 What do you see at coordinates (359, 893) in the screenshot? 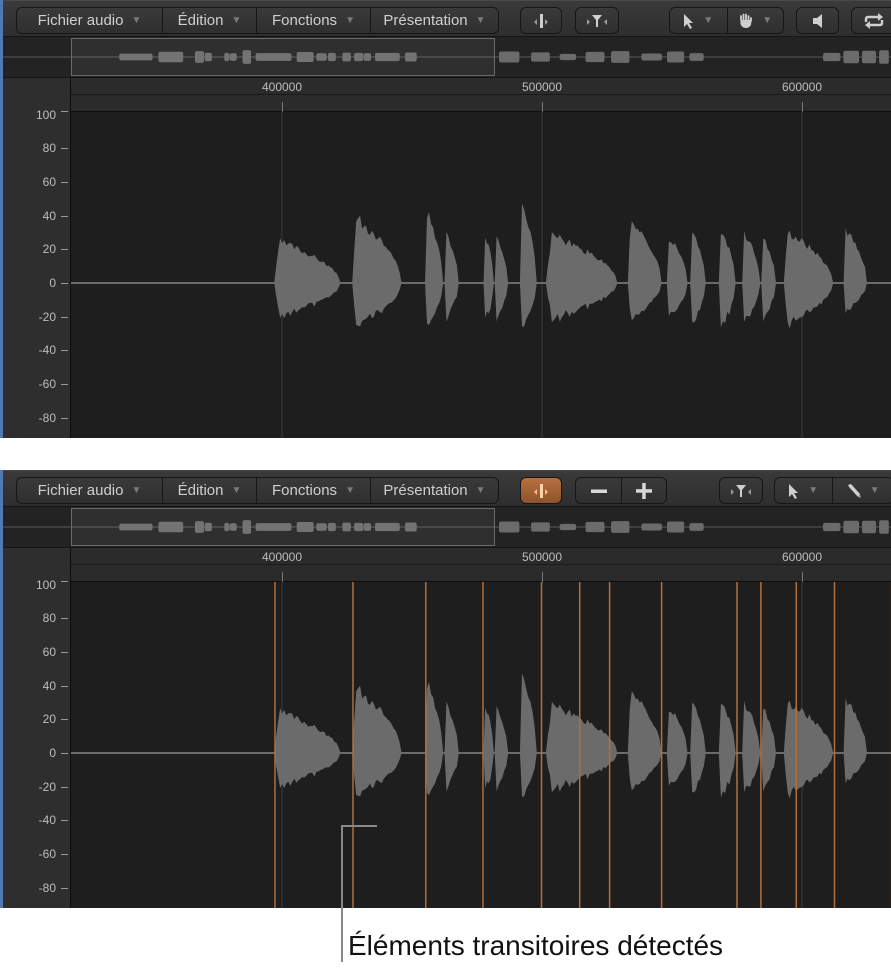
I see `callout-leader-line` at bounding box center [359, 893].